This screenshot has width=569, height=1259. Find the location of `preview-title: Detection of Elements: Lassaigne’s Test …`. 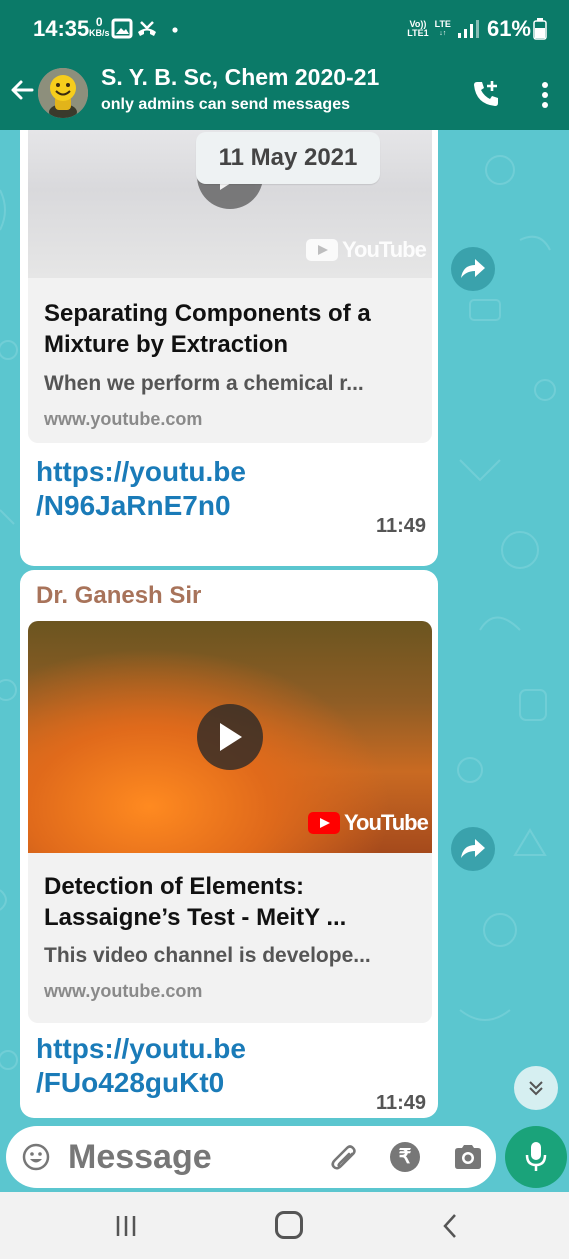

preview-title: Detection of Elements: Lassaigne’s Test … is located at coordinates (195, 902).